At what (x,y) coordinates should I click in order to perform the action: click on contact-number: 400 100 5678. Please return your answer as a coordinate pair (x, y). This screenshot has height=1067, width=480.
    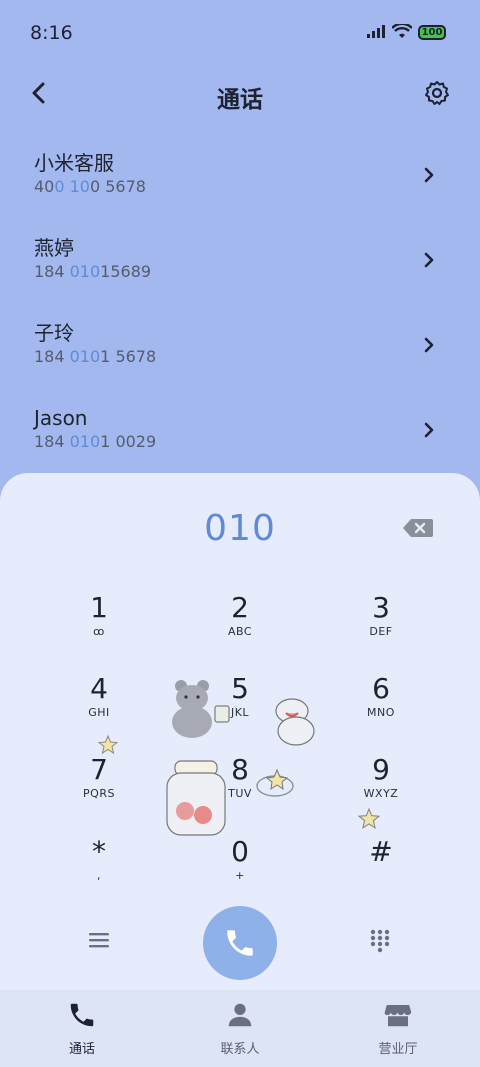
    Looking at the image, I should click on (90, 186).